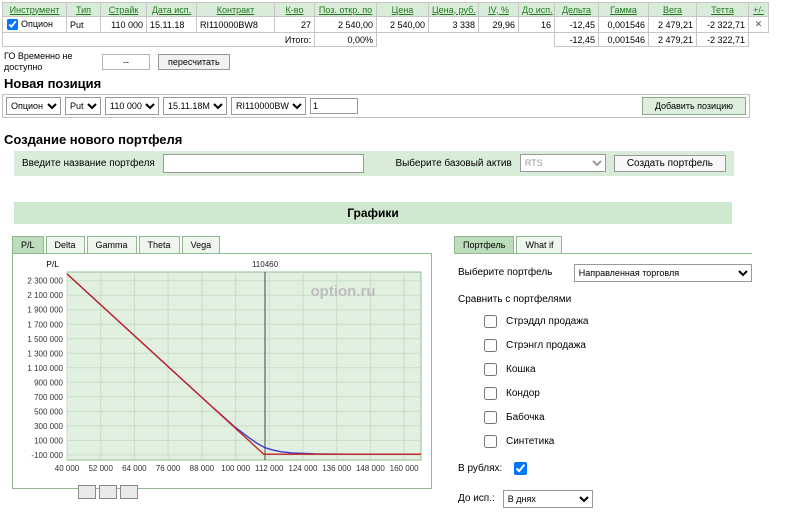  What do you see at coordinates (669, 163) in the screenshot?
I see `create-portfolio-button: Создать портфель` at bounding box center [669, 163].